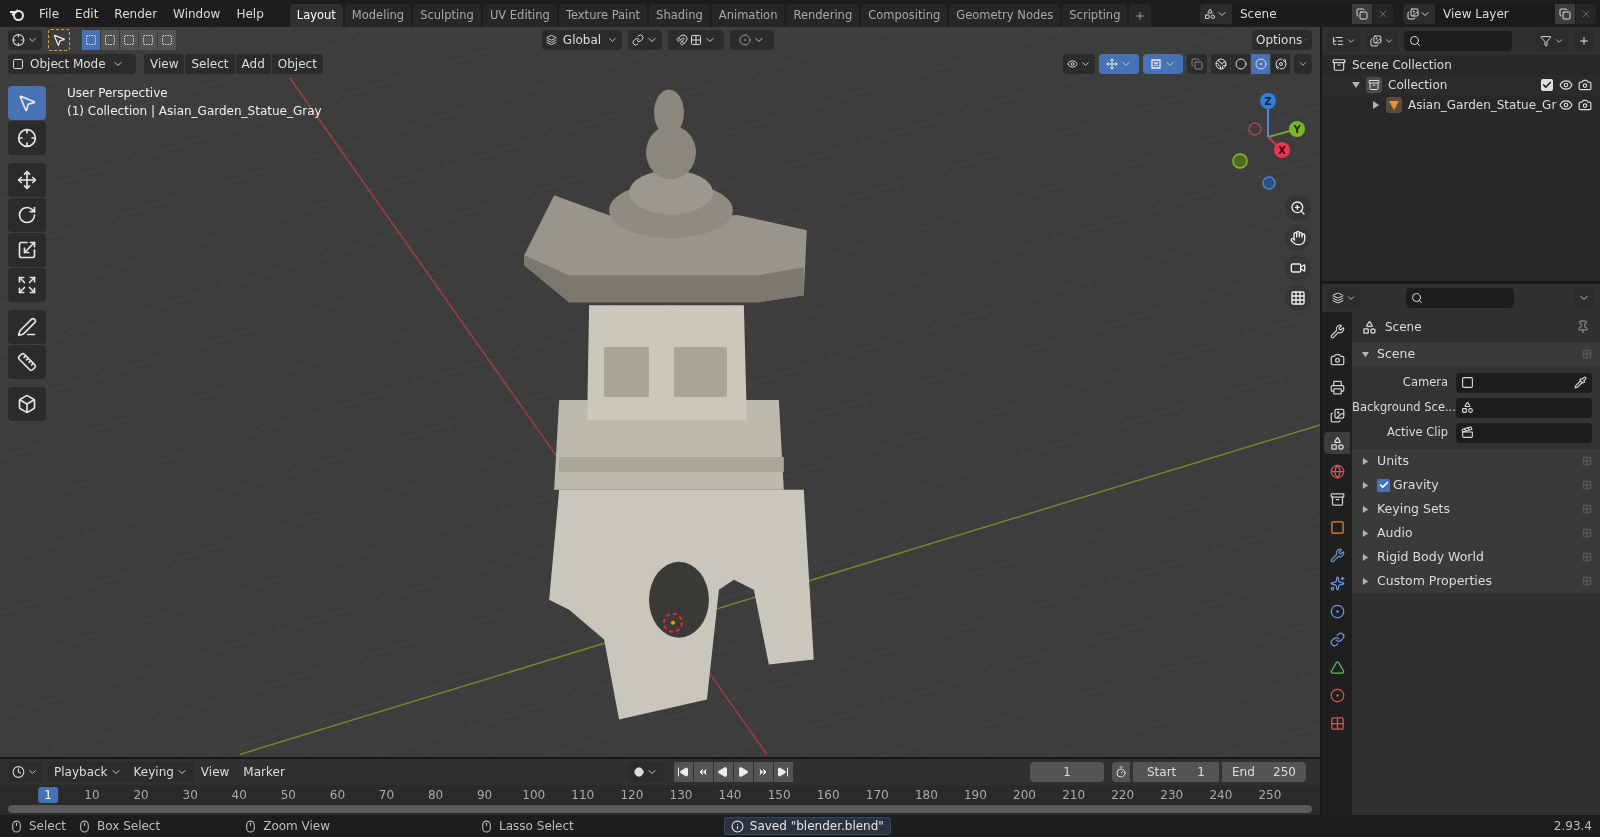 This screenshot has width=1600, height=837. I want to click on frame-number: 210, so click(1074, 795).